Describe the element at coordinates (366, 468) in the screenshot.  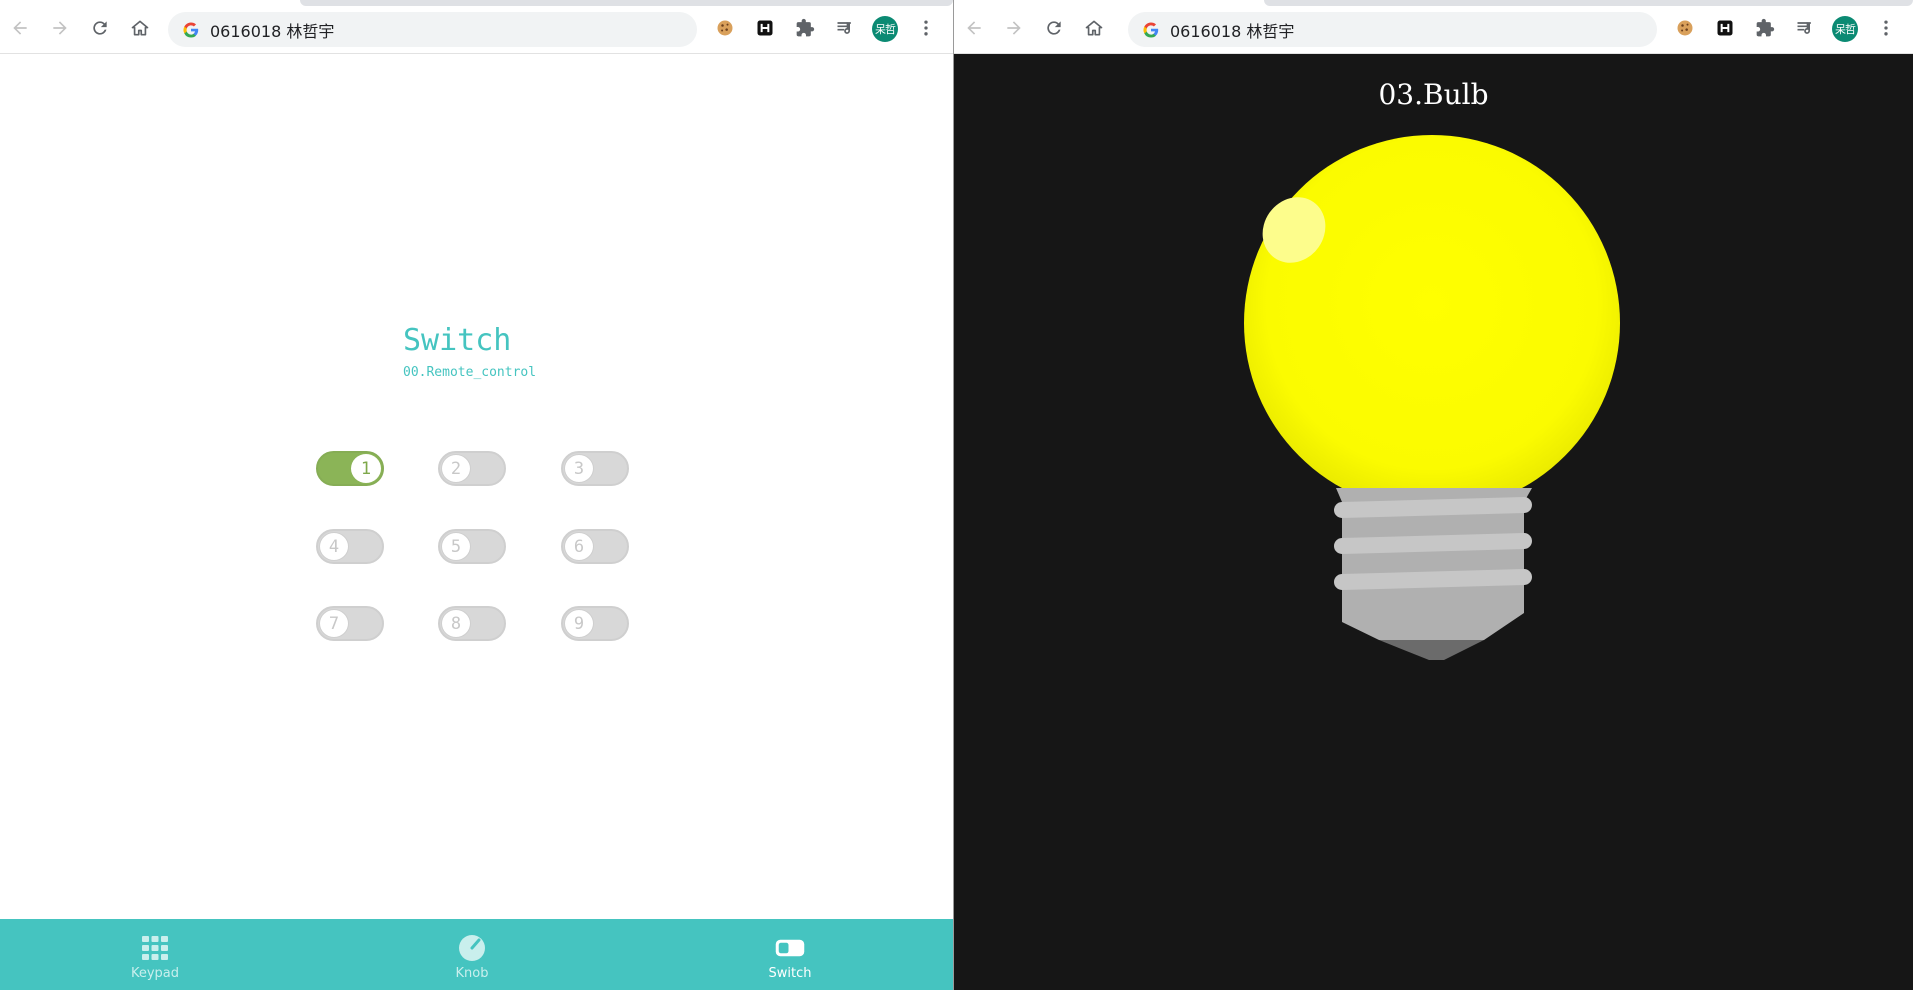
I see `switch-knob: 1` at that location.